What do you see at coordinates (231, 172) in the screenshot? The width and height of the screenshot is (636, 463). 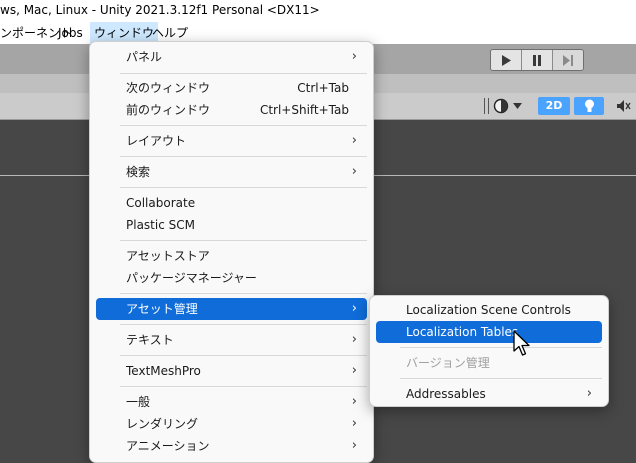 I see `menu-item-search: 検索 ›` at bounding box center [231, 172].